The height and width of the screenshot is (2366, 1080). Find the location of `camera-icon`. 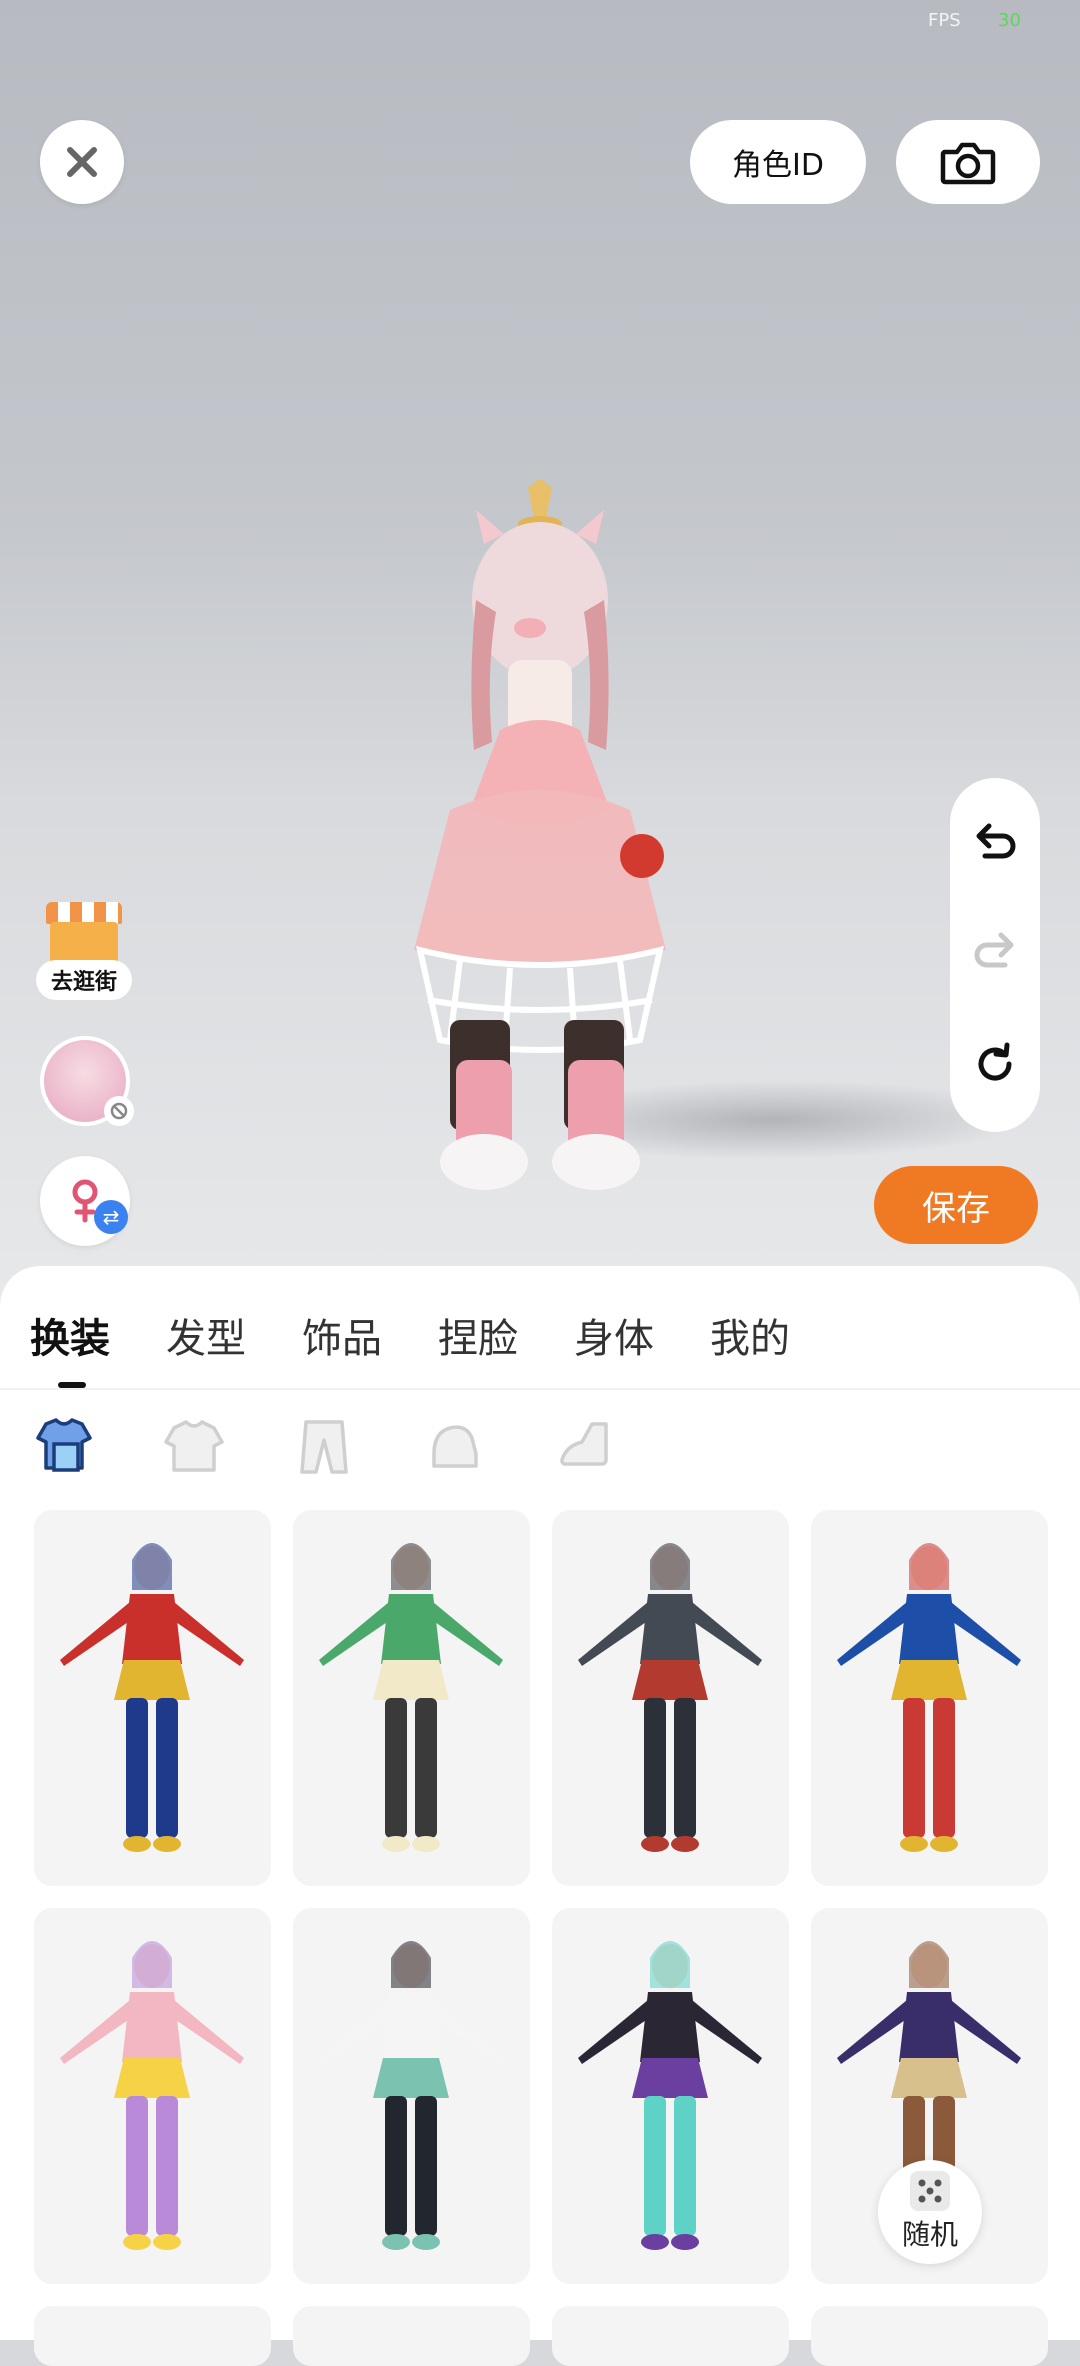

camera-icon is located at coordinates (968, 163).